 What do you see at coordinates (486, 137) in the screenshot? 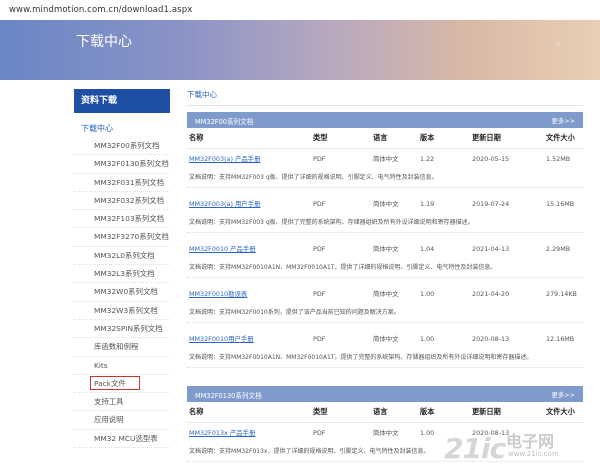
I see `column-header: 更新日期` at bounding box center [486, 137].